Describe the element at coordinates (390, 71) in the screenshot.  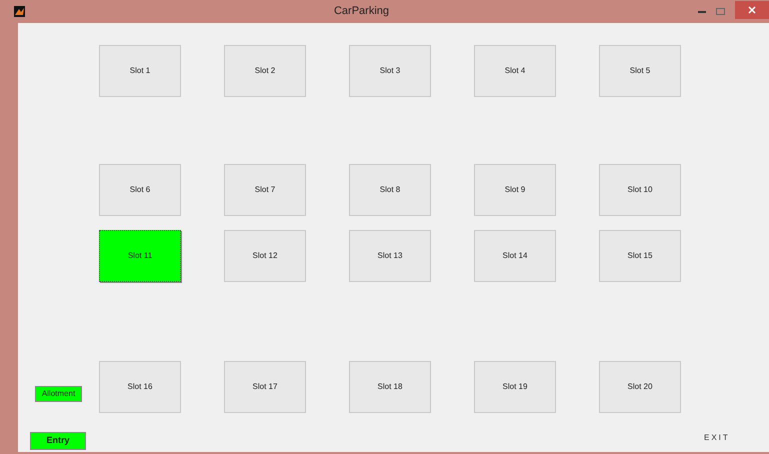
I see `slot-button: Slot 3` at that location.